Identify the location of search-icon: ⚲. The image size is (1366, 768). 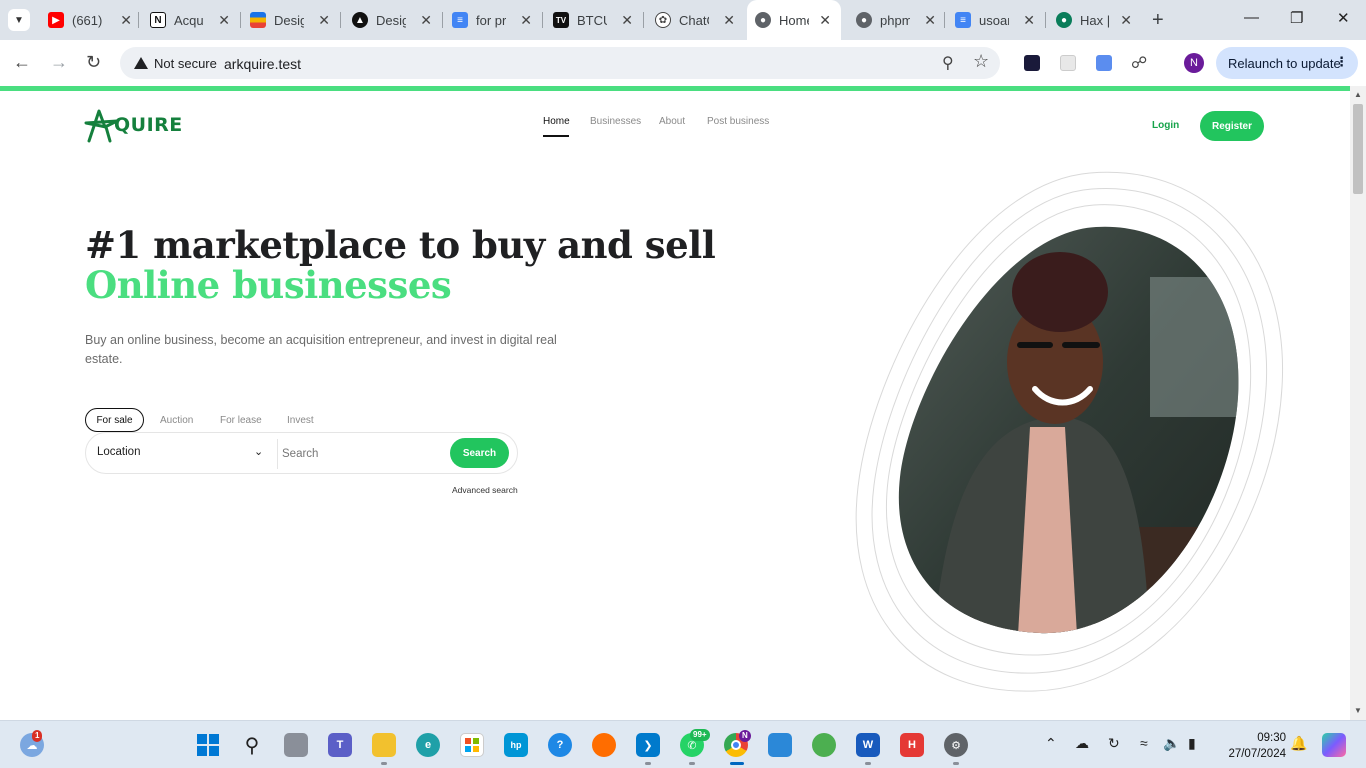
(252, 745).